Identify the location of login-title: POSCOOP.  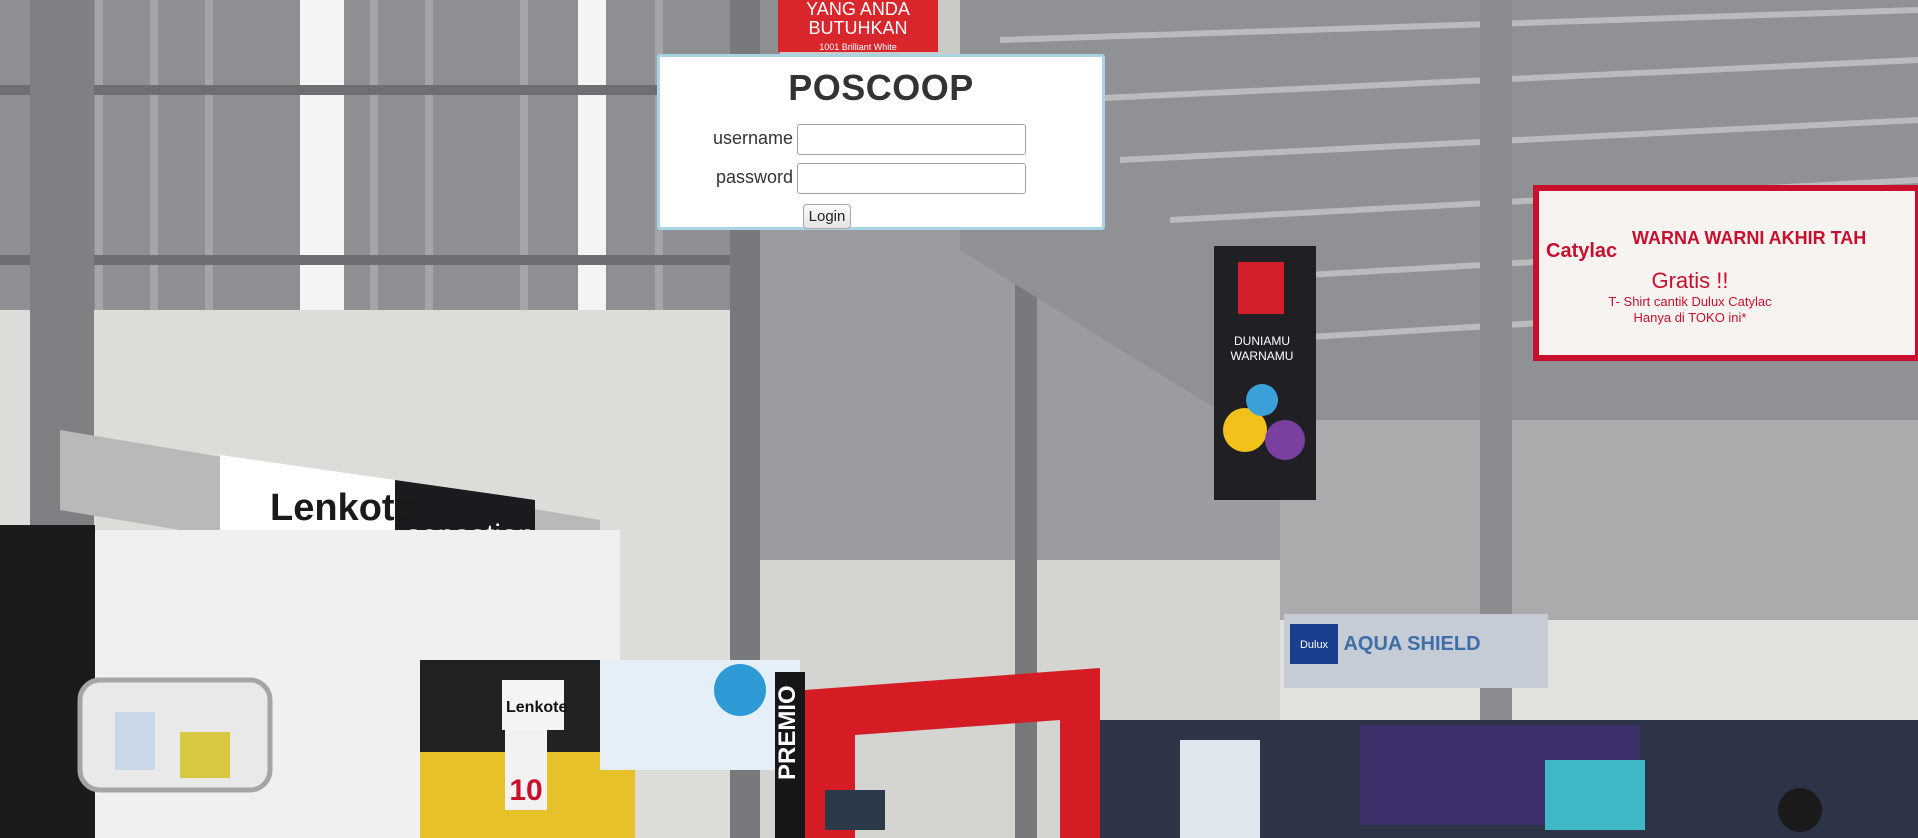
(881, 87).